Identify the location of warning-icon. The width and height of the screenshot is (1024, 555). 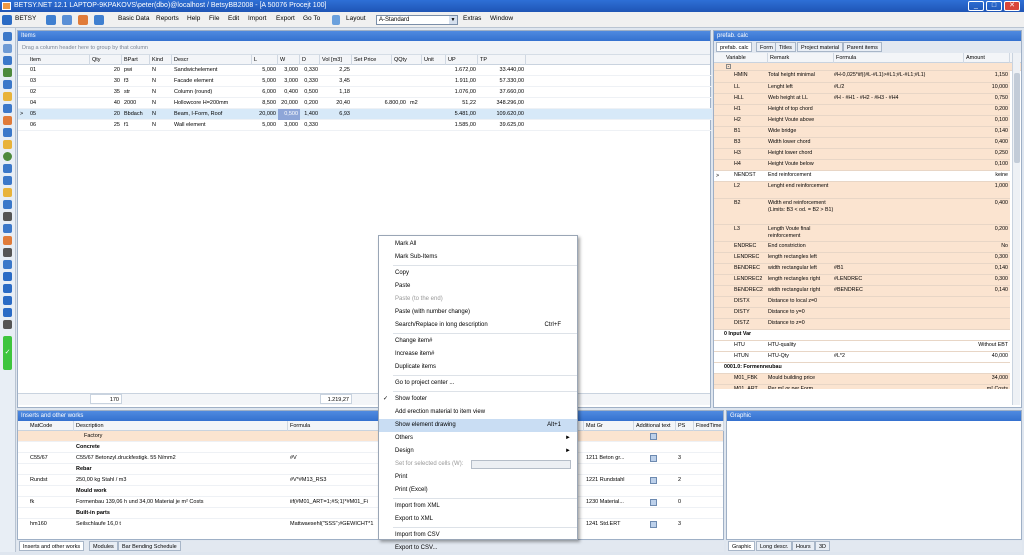
(7, 120).